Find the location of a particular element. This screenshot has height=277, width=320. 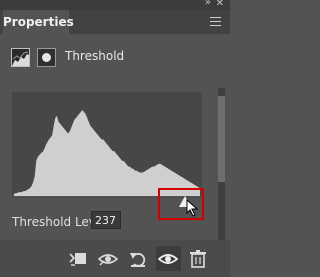

tab-row: Properties is located at coordinates (115, 22).